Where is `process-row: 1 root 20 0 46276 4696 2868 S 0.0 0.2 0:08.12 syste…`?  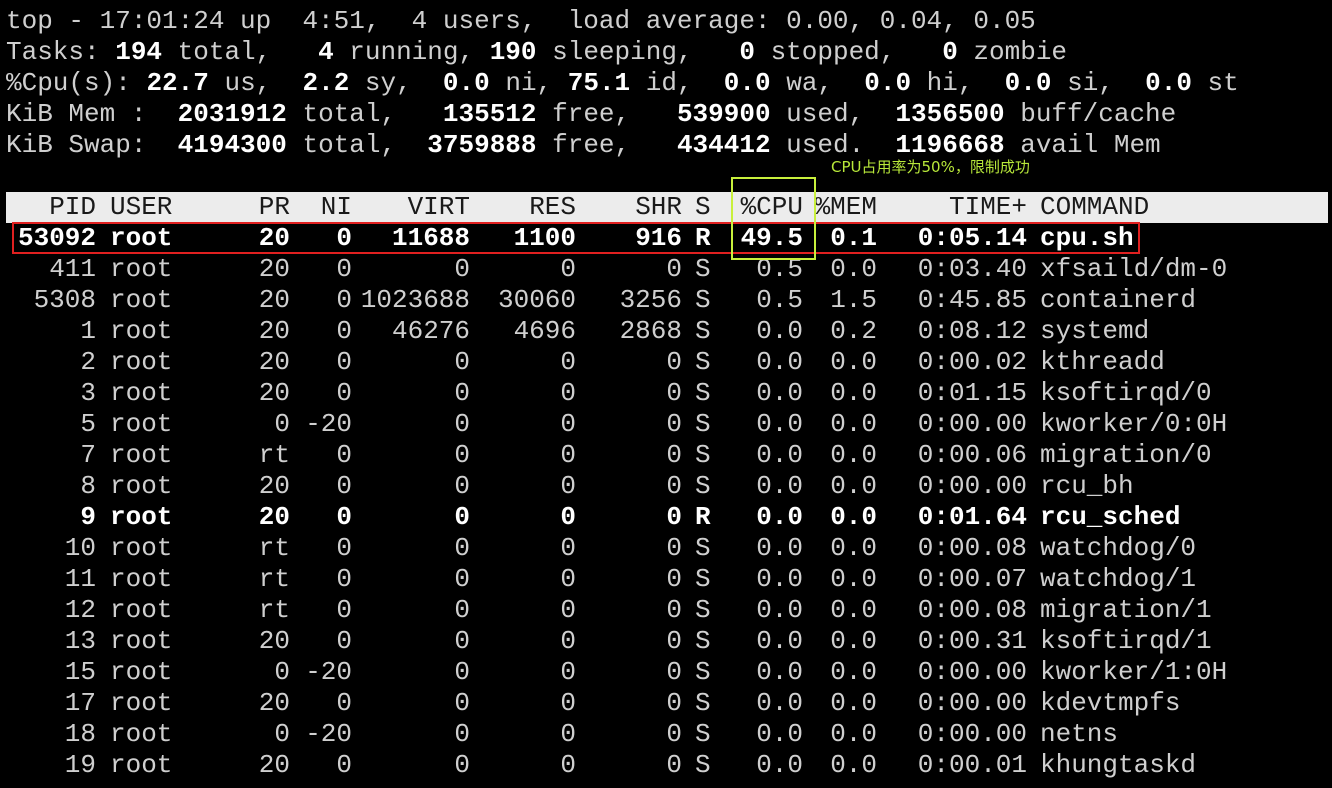 process-row: 1 root 20 0 46276 4696 2868 S 0.0 0.2 0:08.12 syste… is located at coordinates (666, 331).